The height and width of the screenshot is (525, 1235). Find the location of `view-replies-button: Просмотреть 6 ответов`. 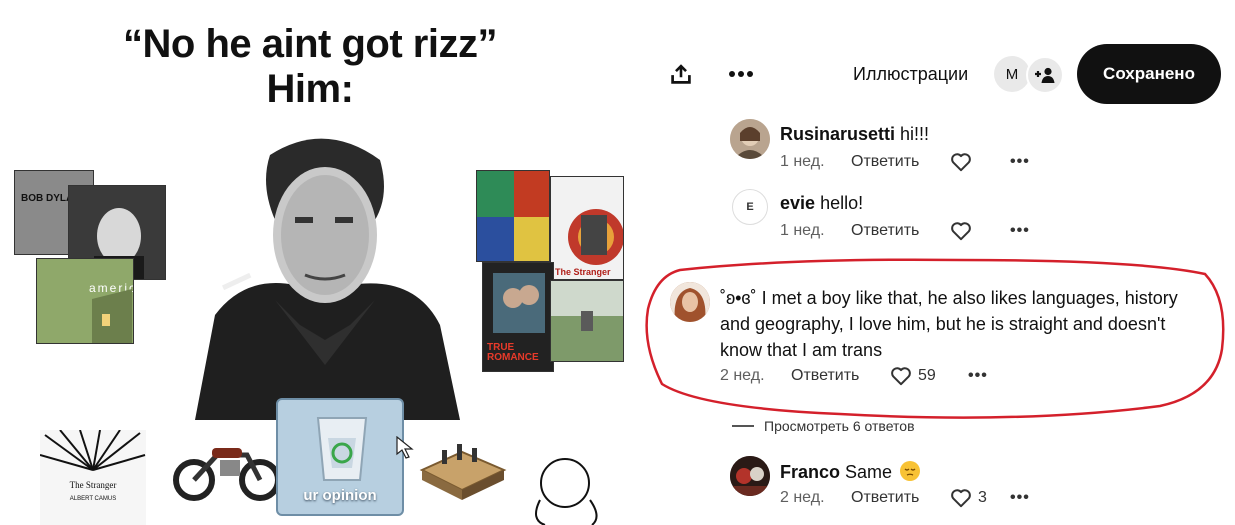

view-replies-button: Просмотреть 6 ответов is located at coordinates (823, 426).